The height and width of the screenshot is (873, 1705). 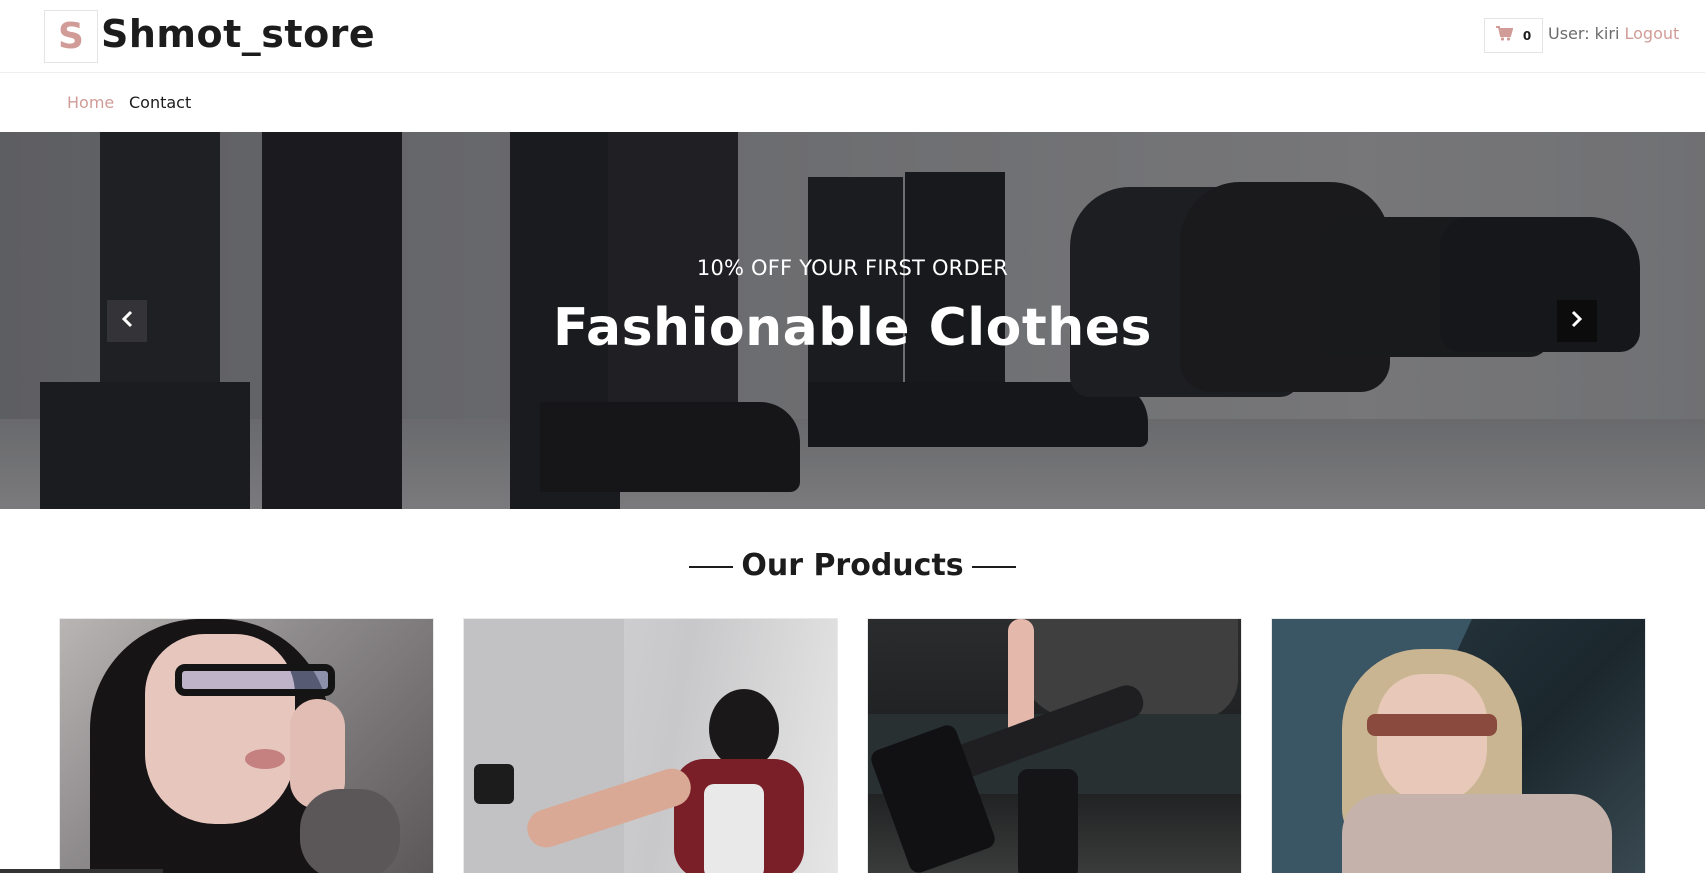 I want to click on jacket-shape, so click(x=1477, y=833).